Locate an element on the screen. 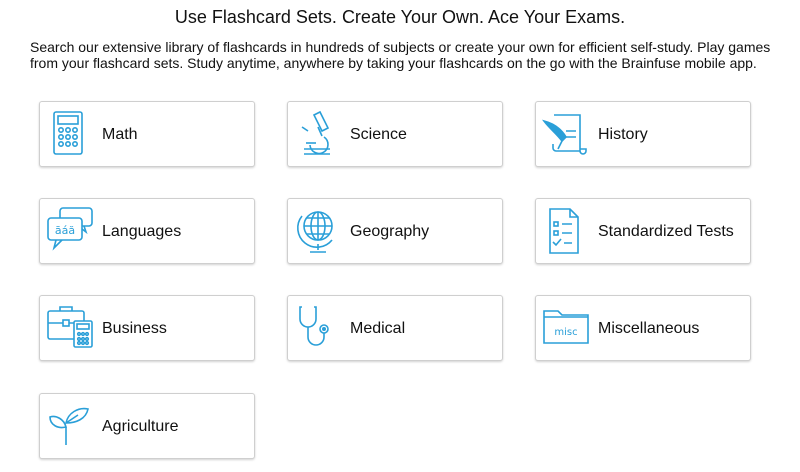  subject-label: Agriculture is located at coordinates (140, 426).